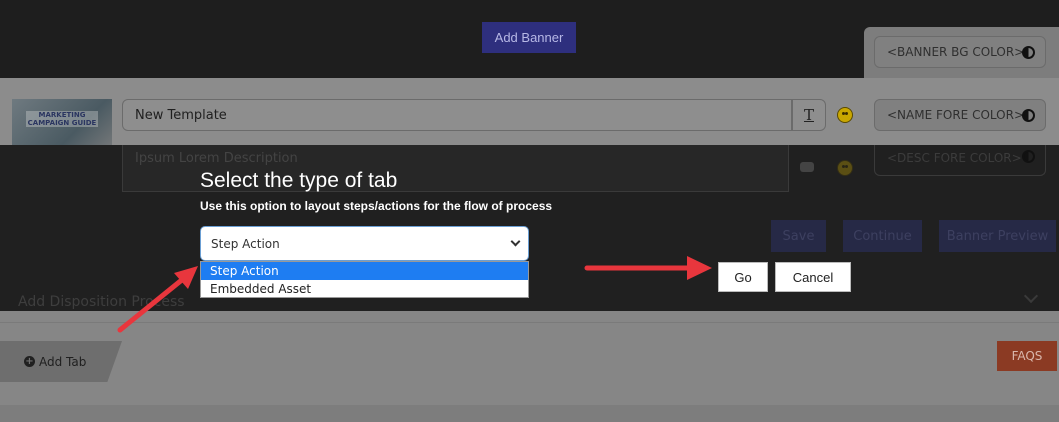 The height and width of the screenshot is (422, 1059). Describe the element at coordinates (62, 119) in the screenshot. I see `thumbnail-caption: MARKETING CAMPAIGN GUIDE` at that location.